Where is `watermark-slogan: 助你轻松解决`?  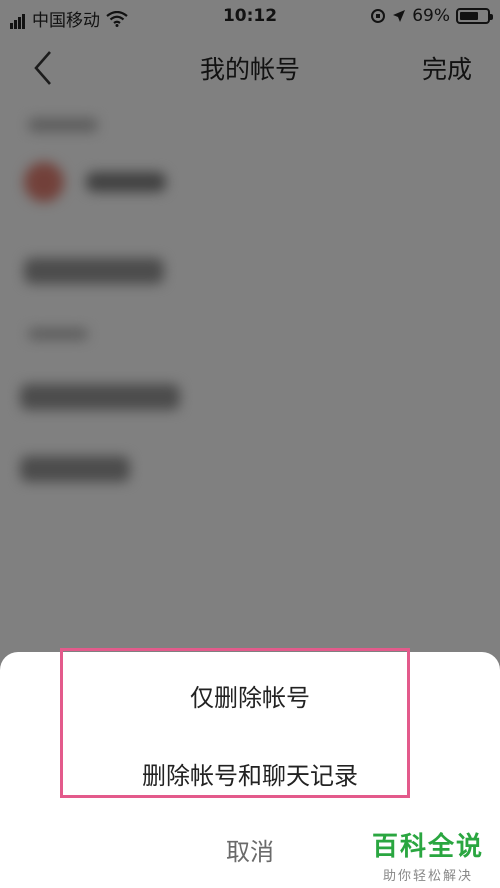 watermark-slogan: 助你轻松解决 is located at coordinates (427, 876).